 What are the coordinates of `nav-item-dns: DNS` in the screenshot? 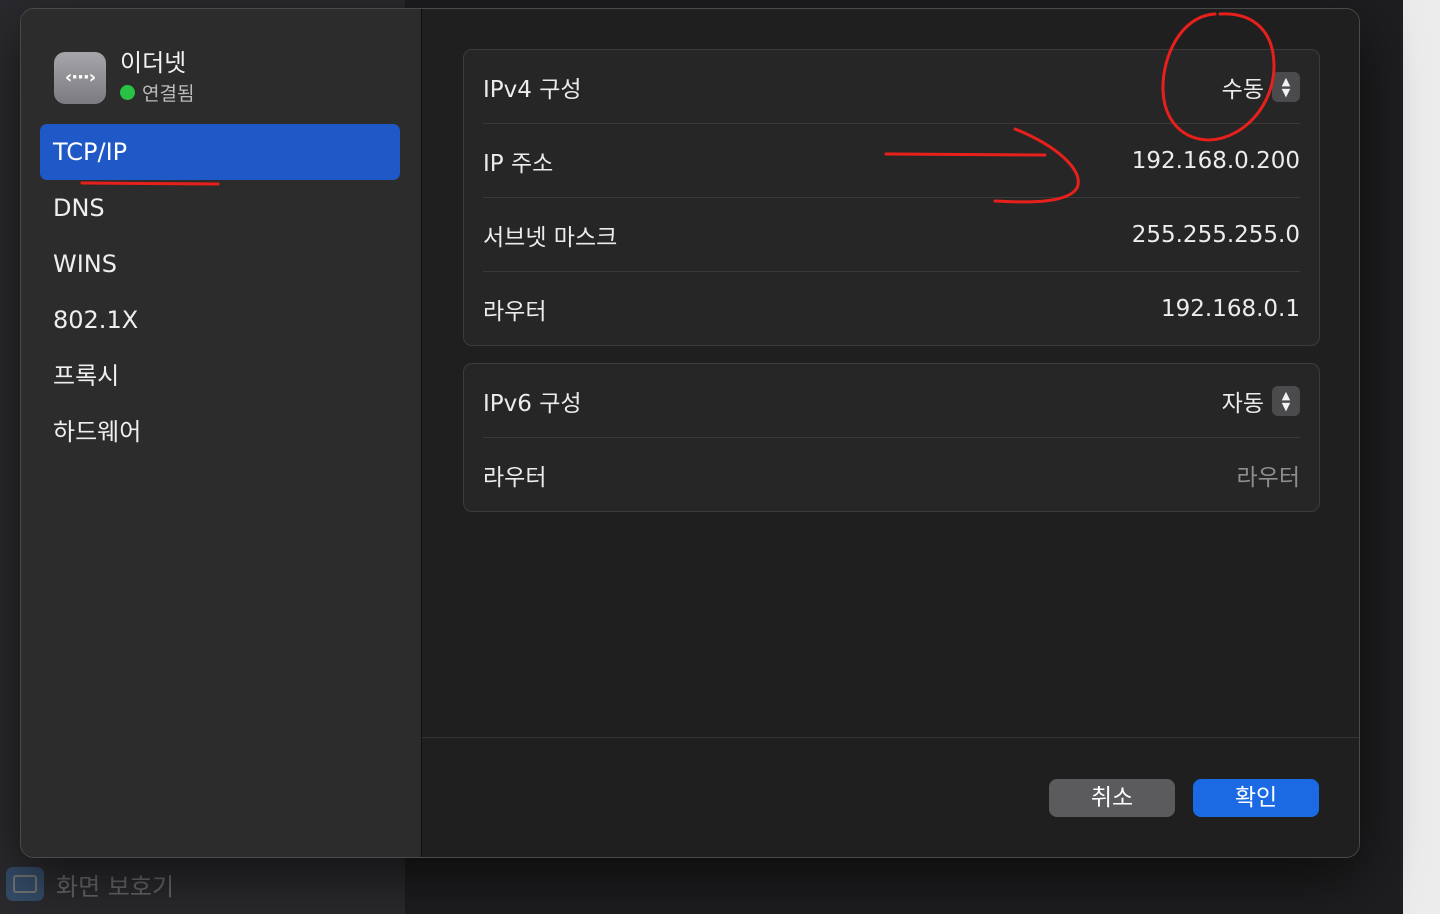 It's located at (220, 208).